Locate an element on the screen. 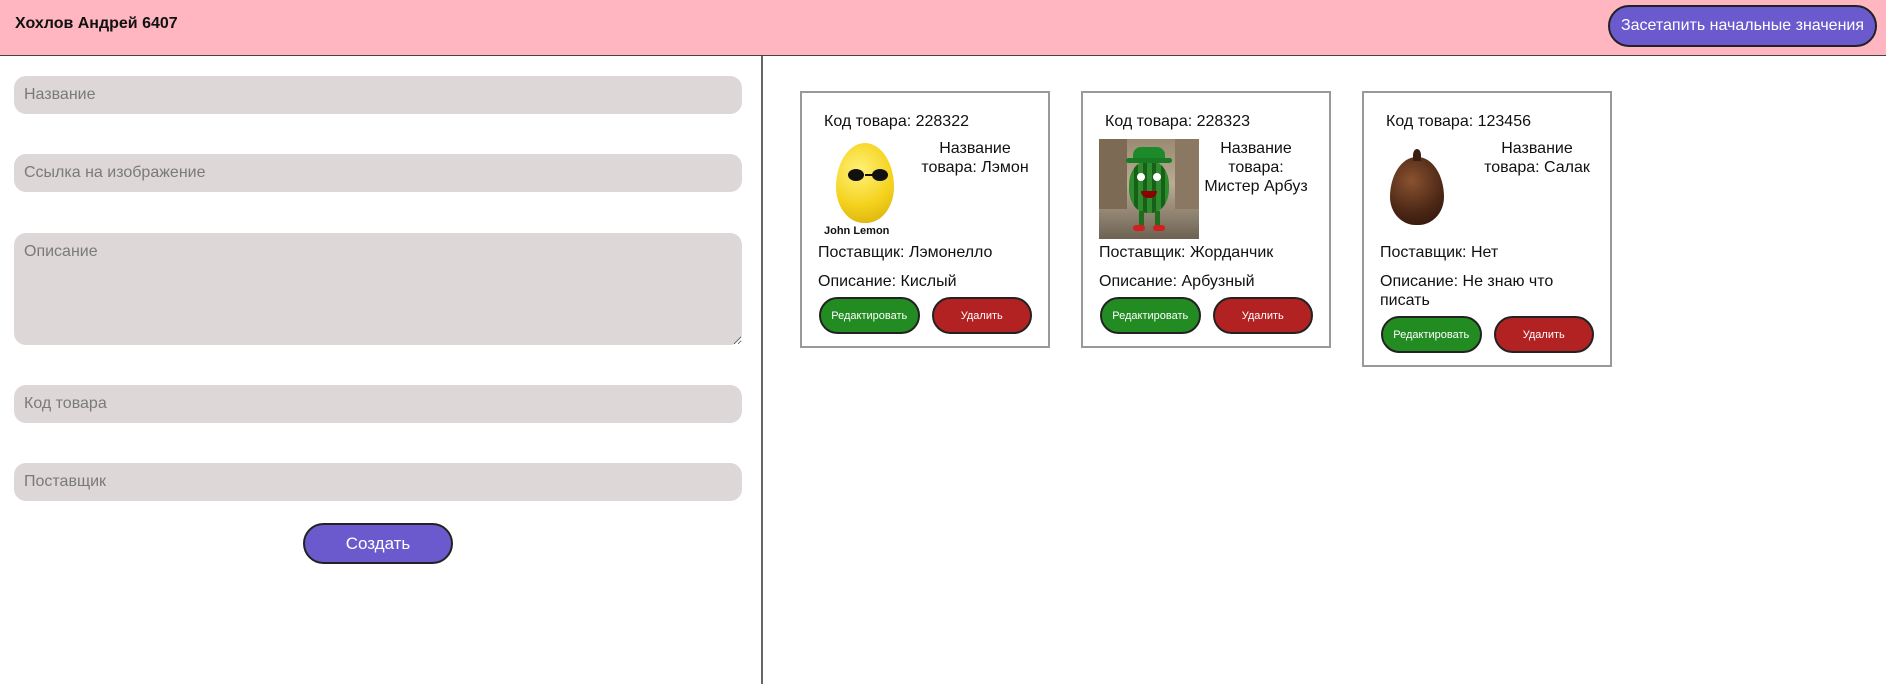  image-caption: John Lemon is located at coordinates (857, 231).